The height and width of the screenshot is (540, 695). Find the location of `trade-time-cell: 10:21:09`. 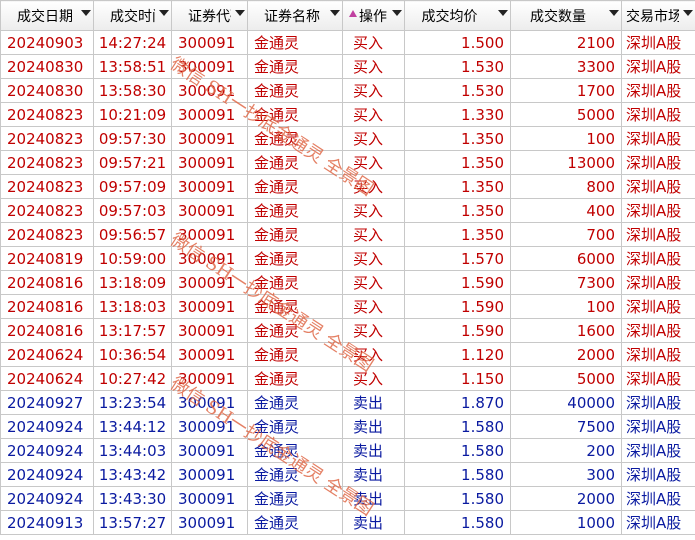

trade-time-cell: 10:21:09 is located at coordinates (132, 114).